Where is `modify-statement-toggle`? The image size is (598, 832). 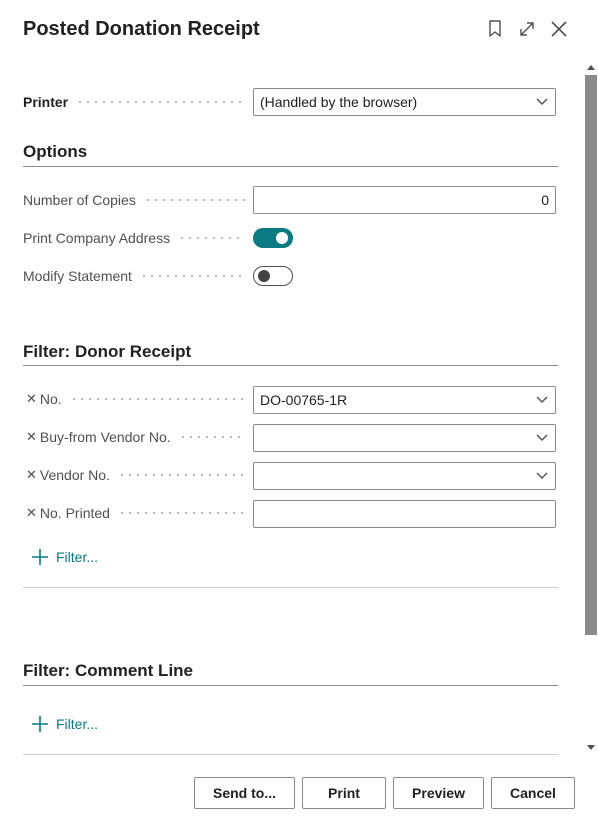
modify-statement-toggle is located at coordinates (273, 276).